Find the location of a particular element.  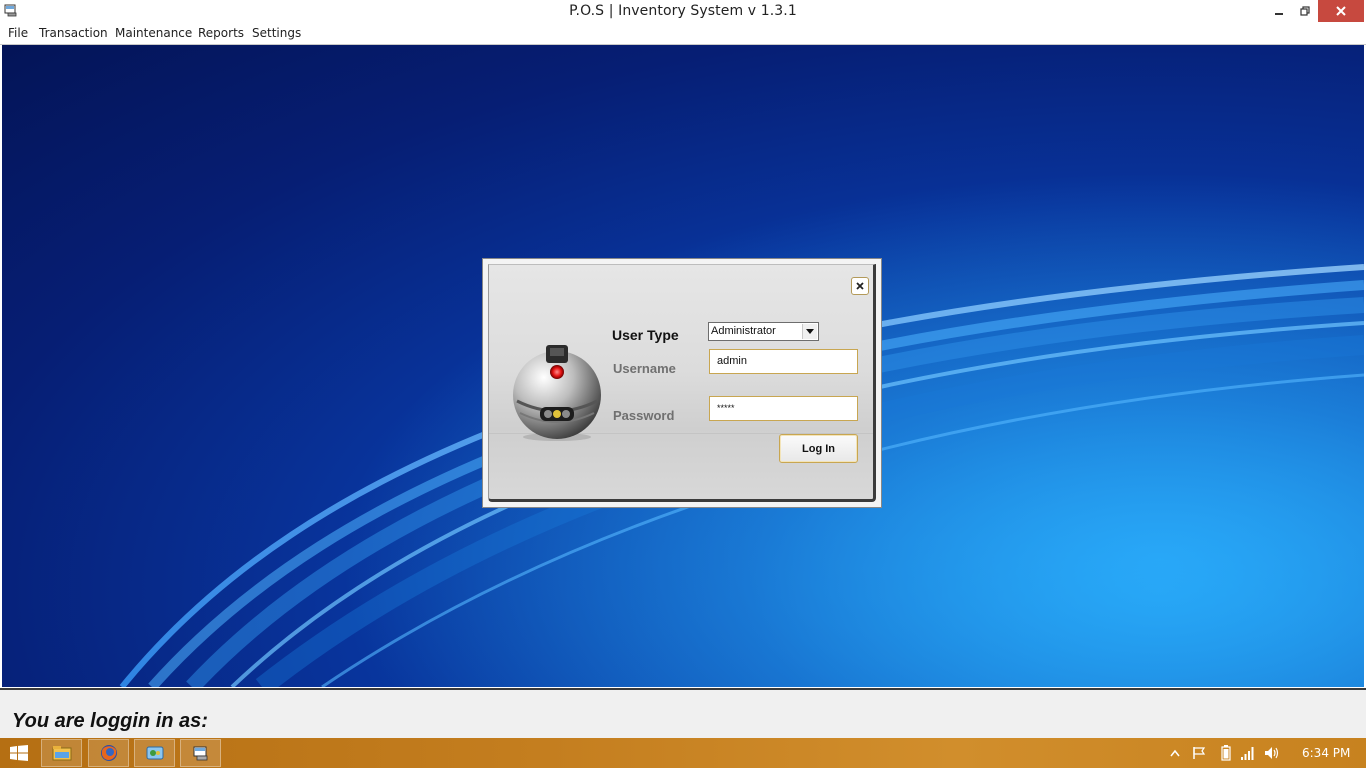

login-status-text: You are loggin in as: is located at coordinates (110, 721).